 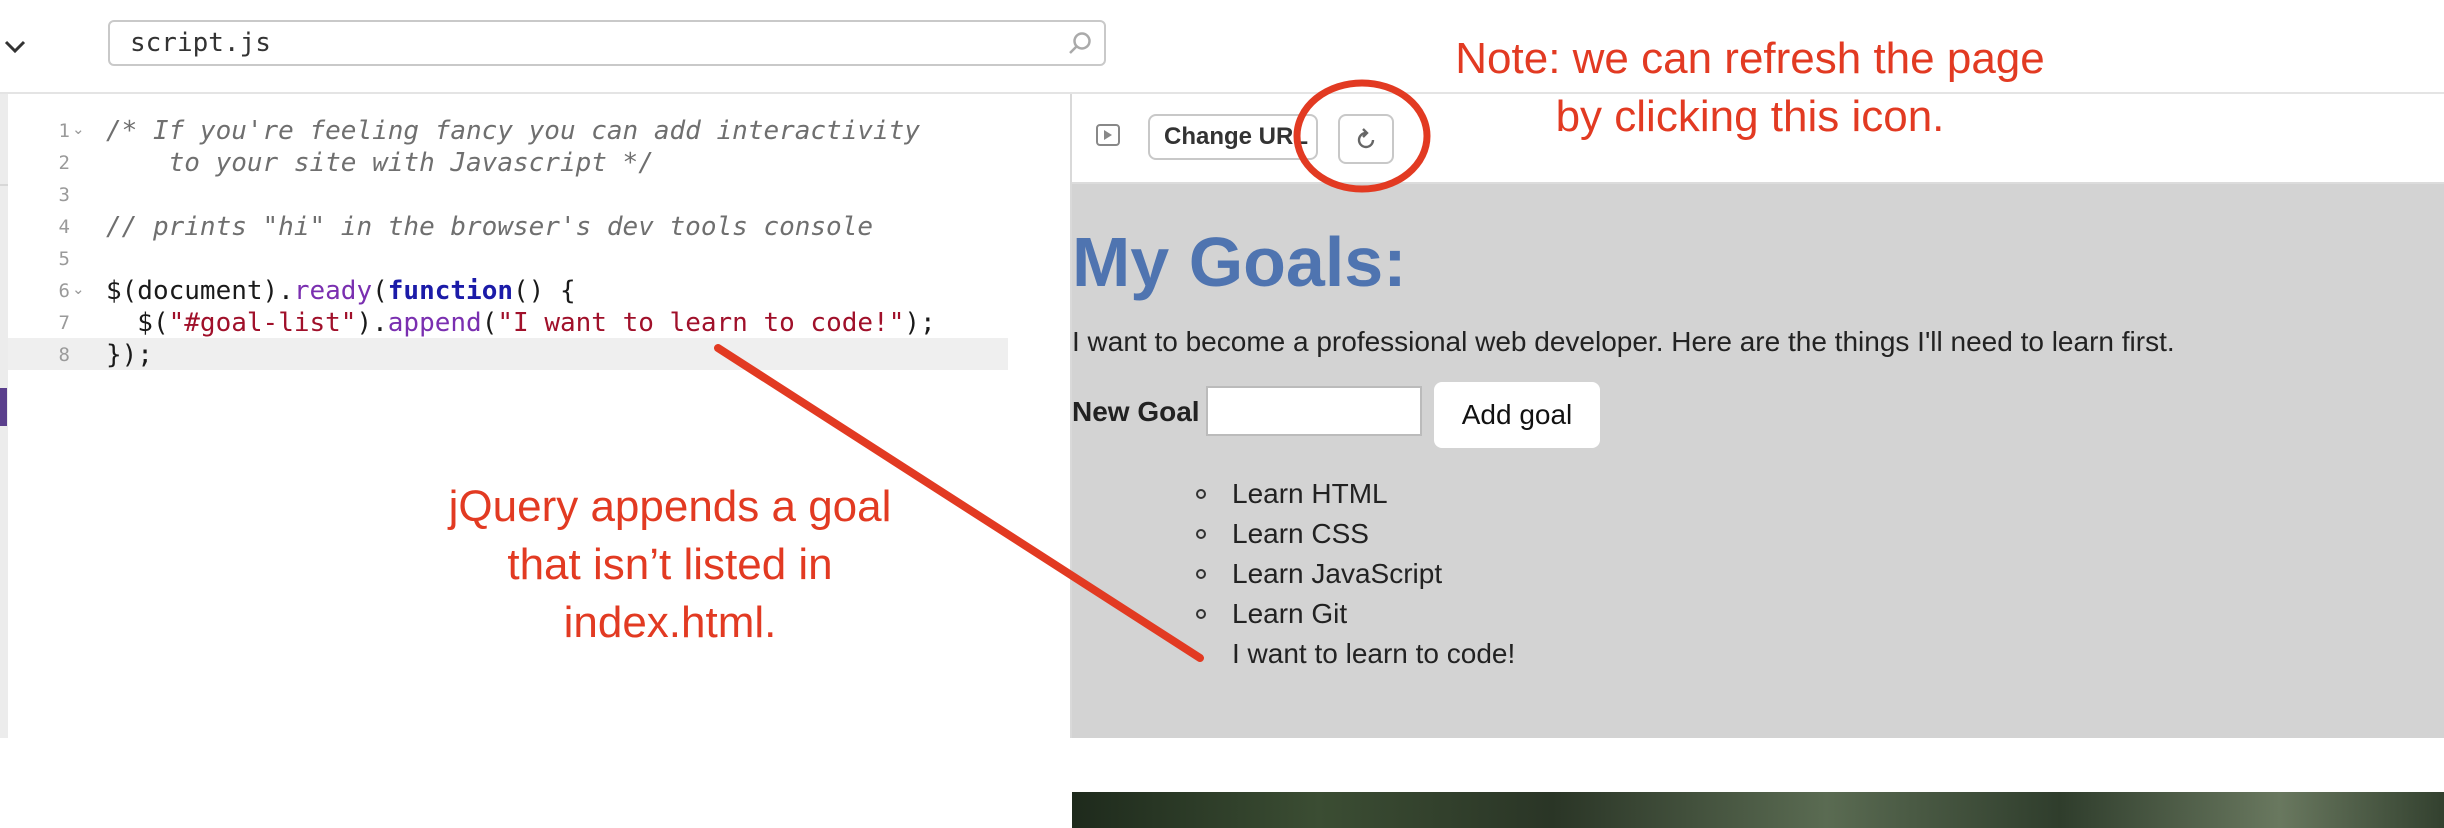 I want to click on code-token: $(document)., so click(x=200, y=291).